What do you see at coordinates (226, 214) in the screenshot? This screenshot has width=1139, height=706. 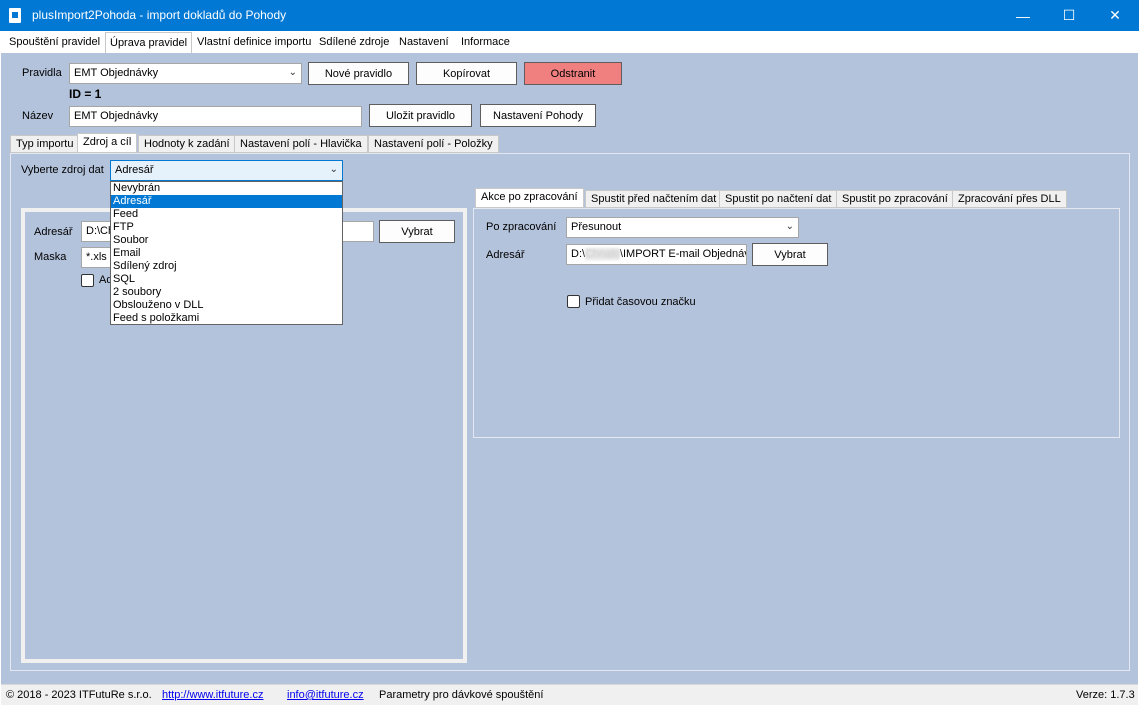 I see `source-option-feed: Feed` at bounding box center [226, 214].